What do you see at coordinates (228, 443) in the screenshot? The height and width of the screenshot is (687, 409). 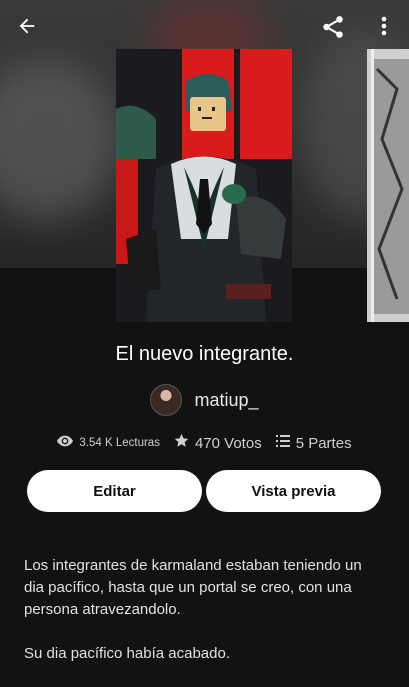 I see `votes-count: 470 Votos` at bounding box center [228, 443].